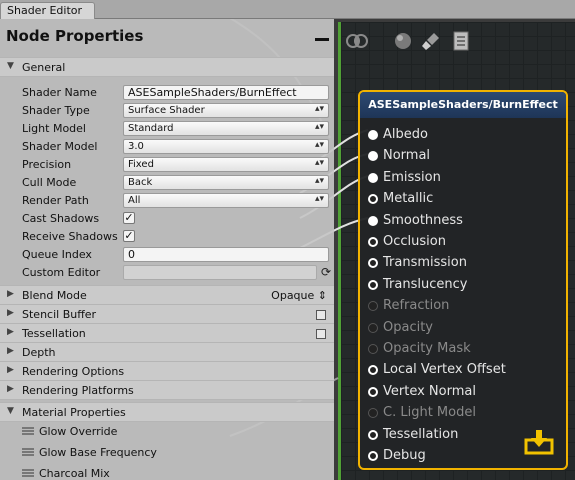 The width and height of the screenshot is (575, 480). Describe the element at coordinates (167, 218) in the screenshot. I see `cast-shadows-row: Cast Shadows ✓` at that location.